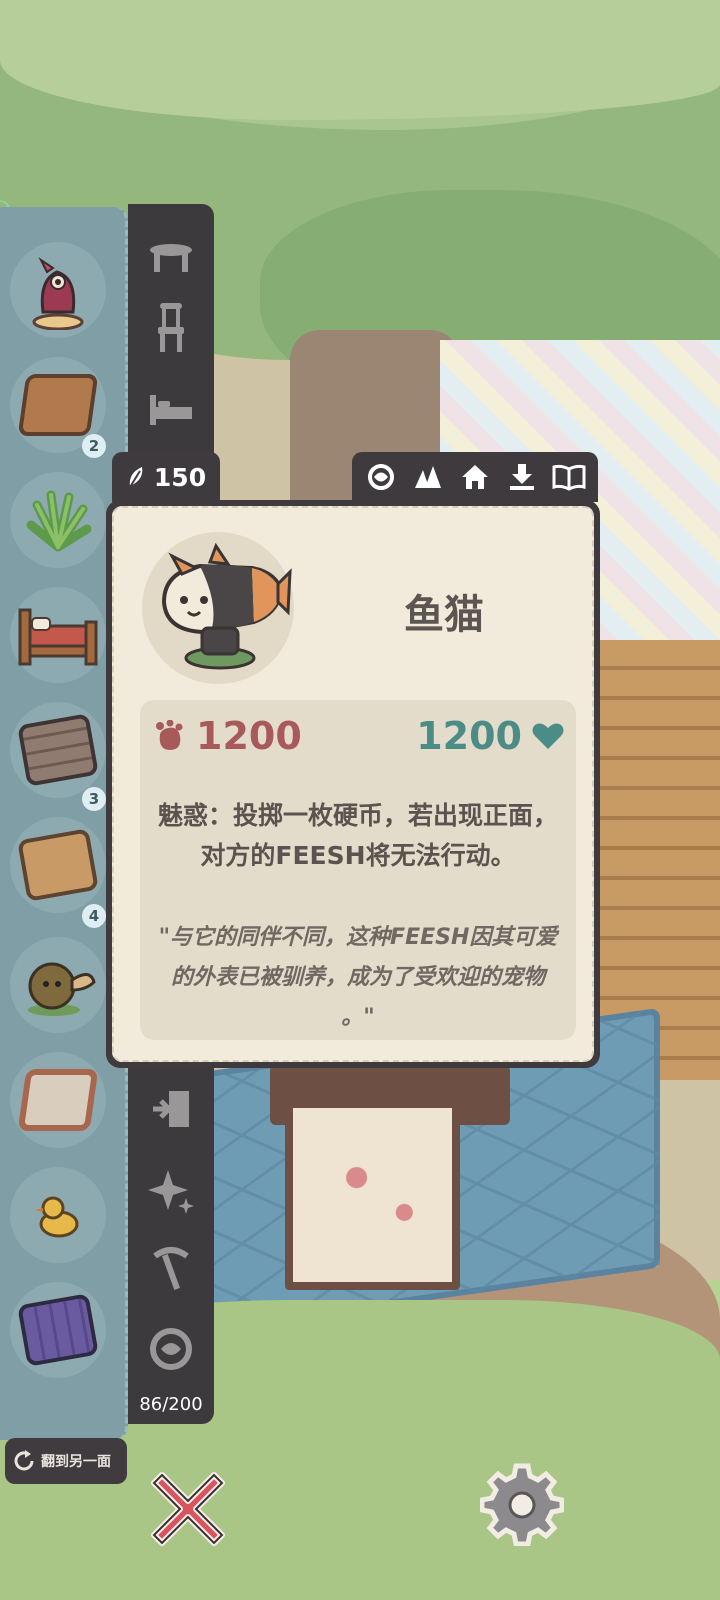 The image size is (720, 1600). I want to click on health-stat: 1200, so click(490, 736).